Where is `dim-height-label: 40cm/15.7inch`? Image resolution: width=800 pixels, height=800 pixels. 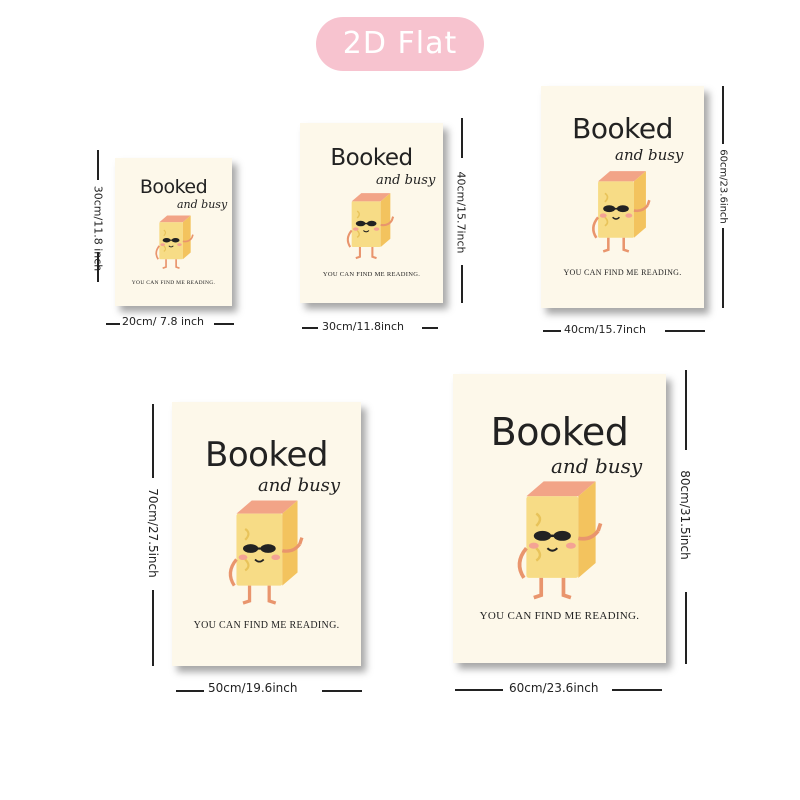 dim-height-label: 40cm/15.7inch is located at coordinates (461, 212).